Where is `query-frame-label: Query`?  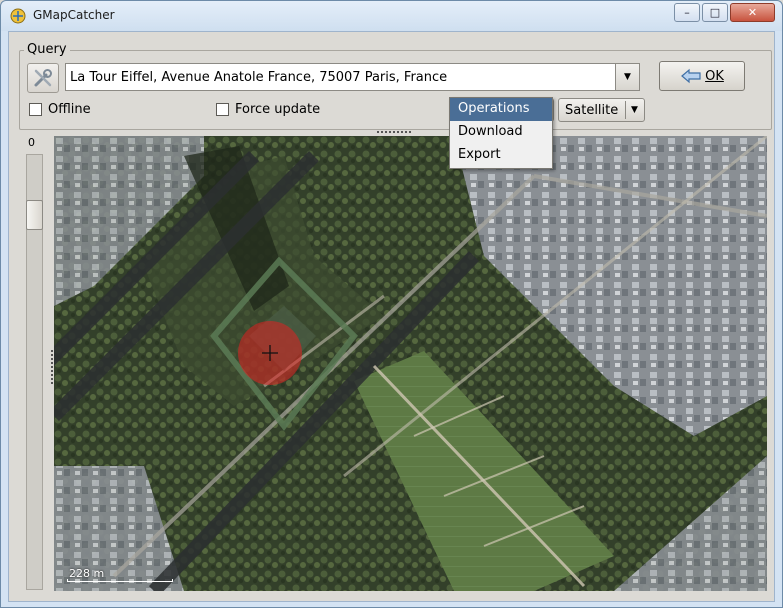 query-frame-label: Query is located at coordinates (47, 49).